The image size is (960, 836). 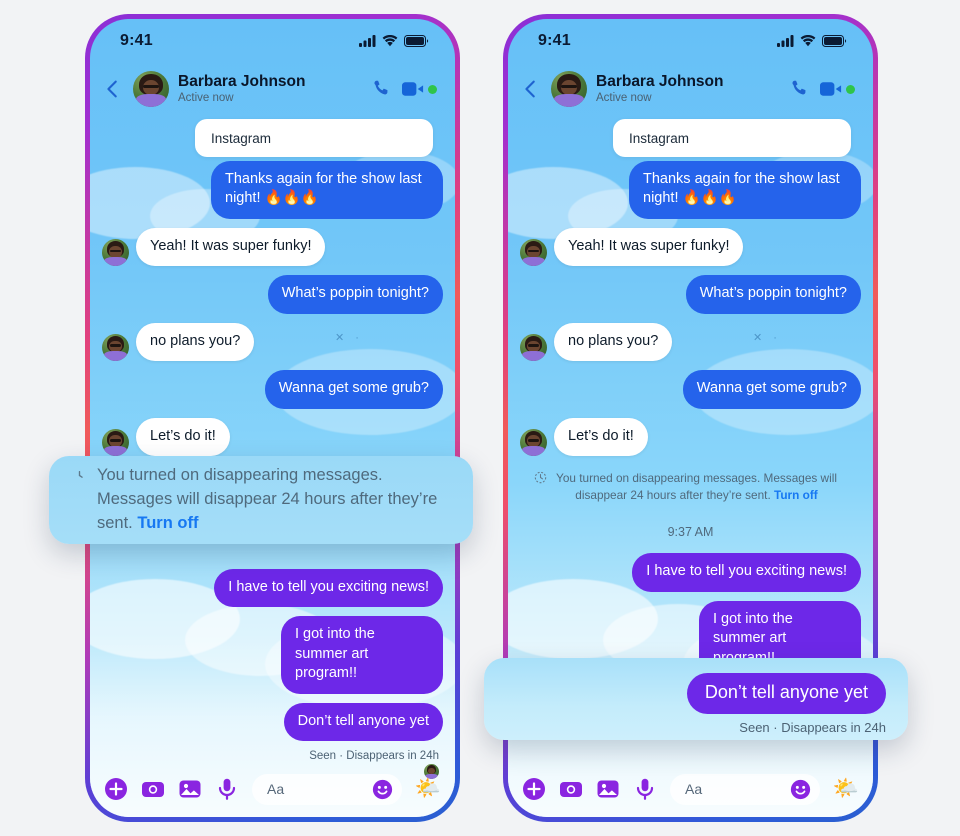 What do you see at coordinates (362, 655) in the screenshot?
I see `message-bubble: I got into the summer art program!!` at bounding box center [362, 655].